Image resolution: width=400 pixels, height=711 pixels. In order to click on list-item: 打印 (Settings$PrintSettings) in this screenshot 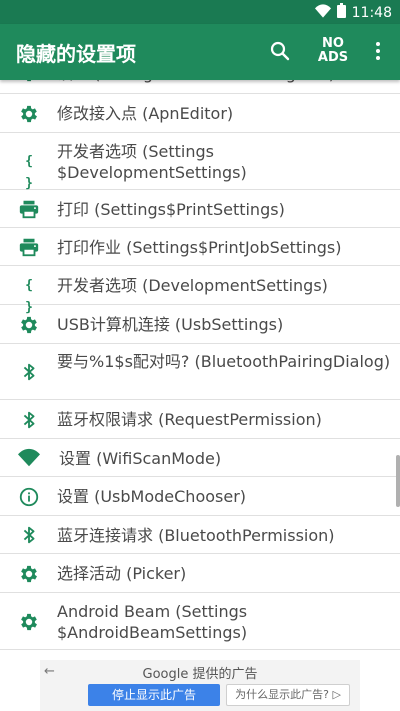, I will do `click(200, 209)`.